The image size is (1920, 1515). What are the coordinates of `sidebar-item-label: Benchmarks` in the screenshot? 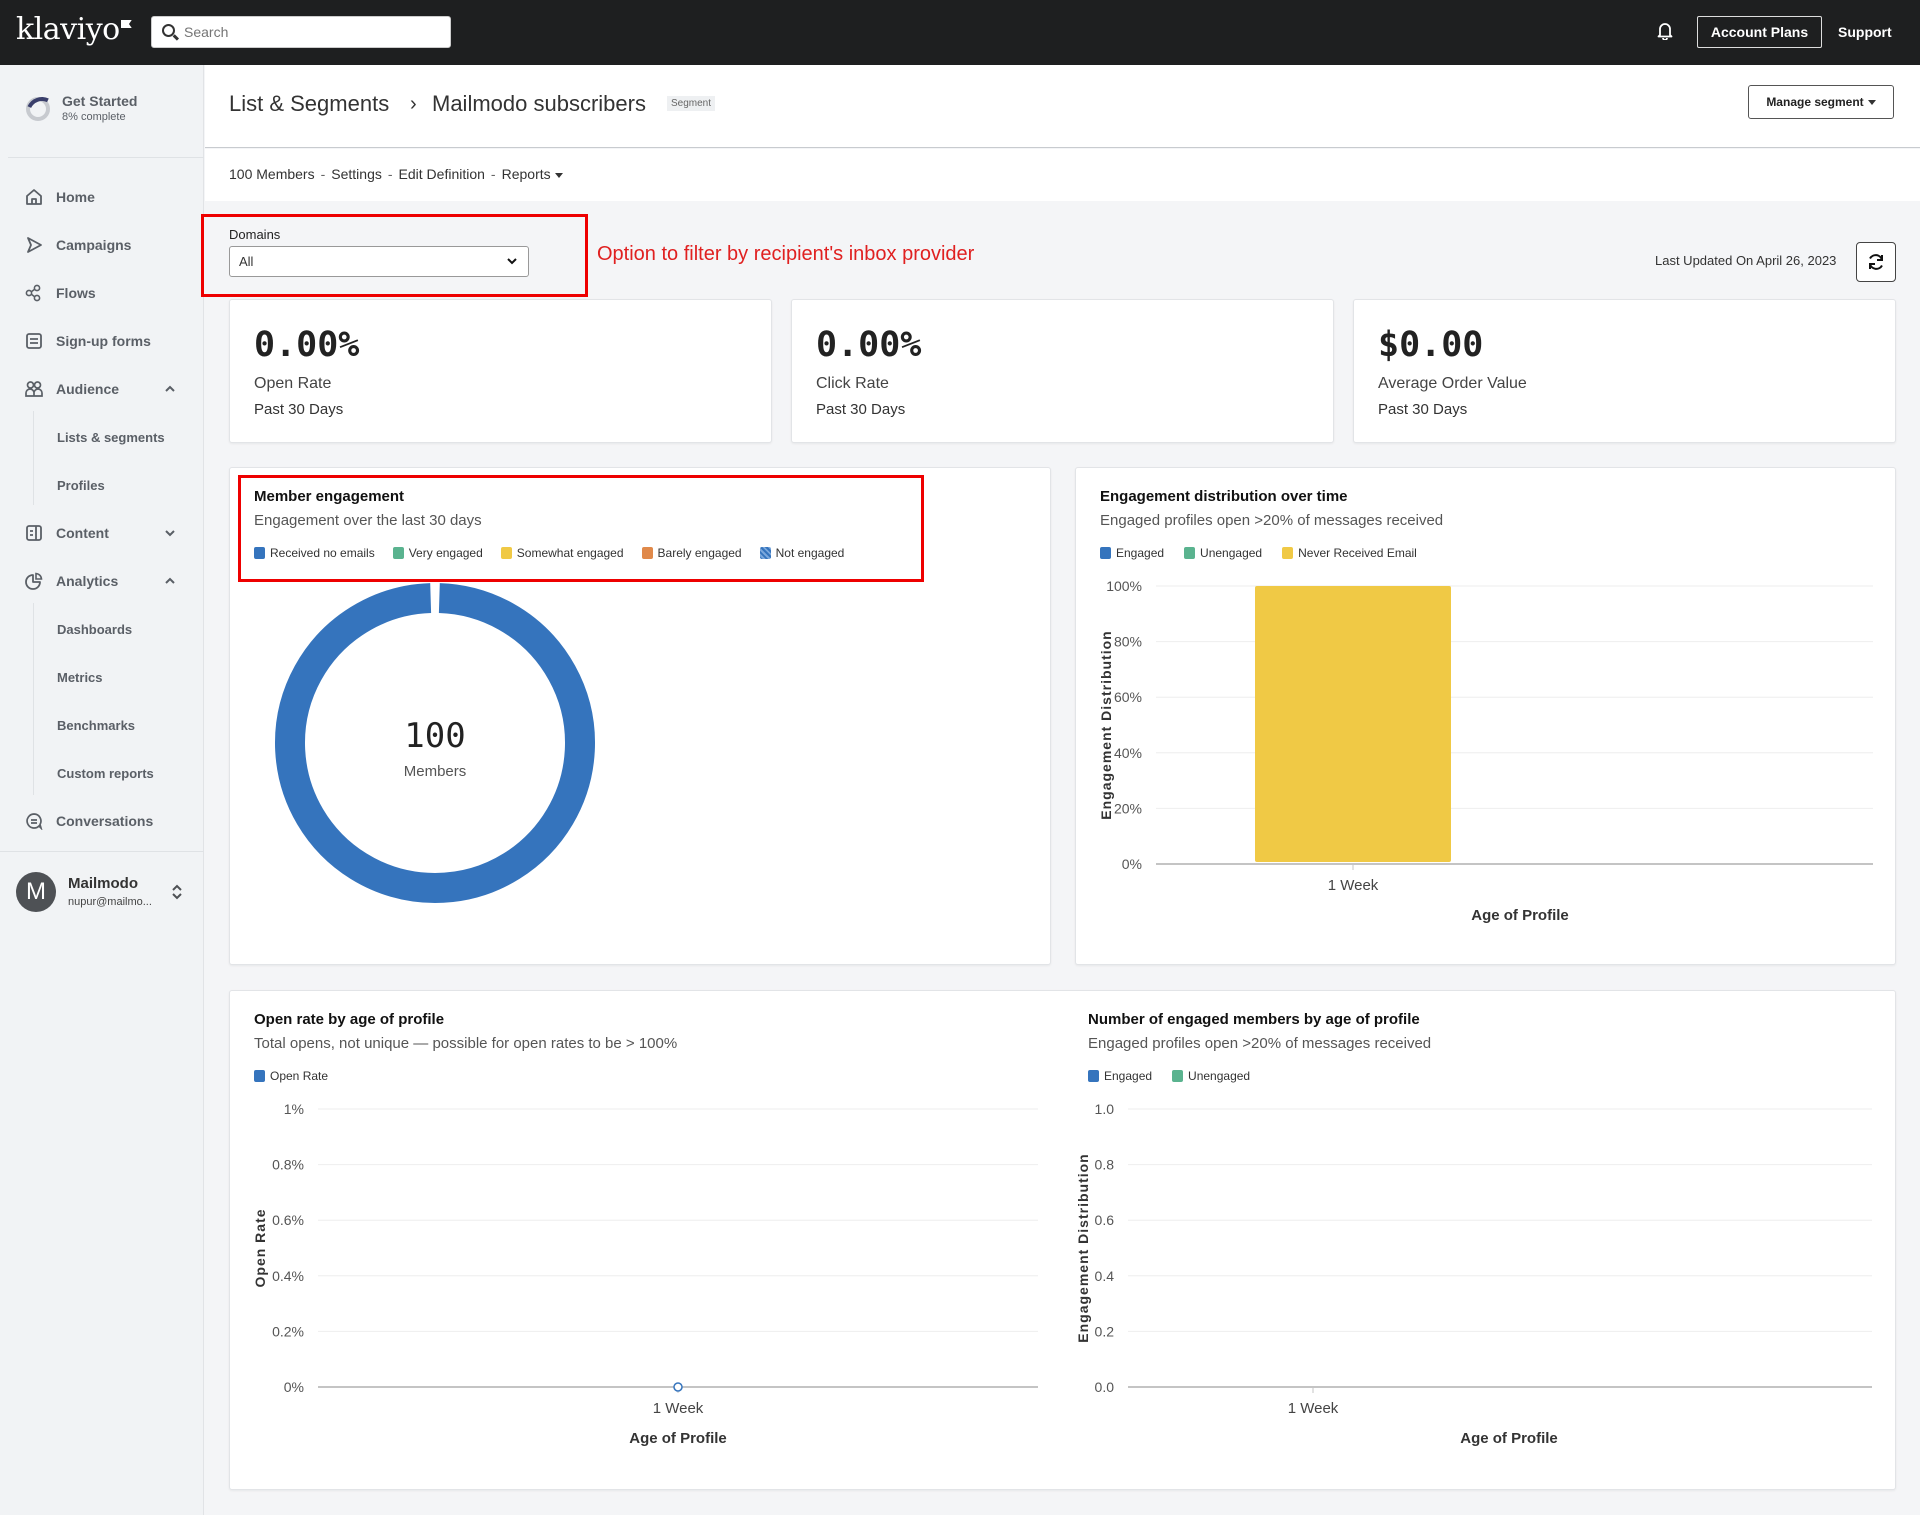 It's located at (96, 725).